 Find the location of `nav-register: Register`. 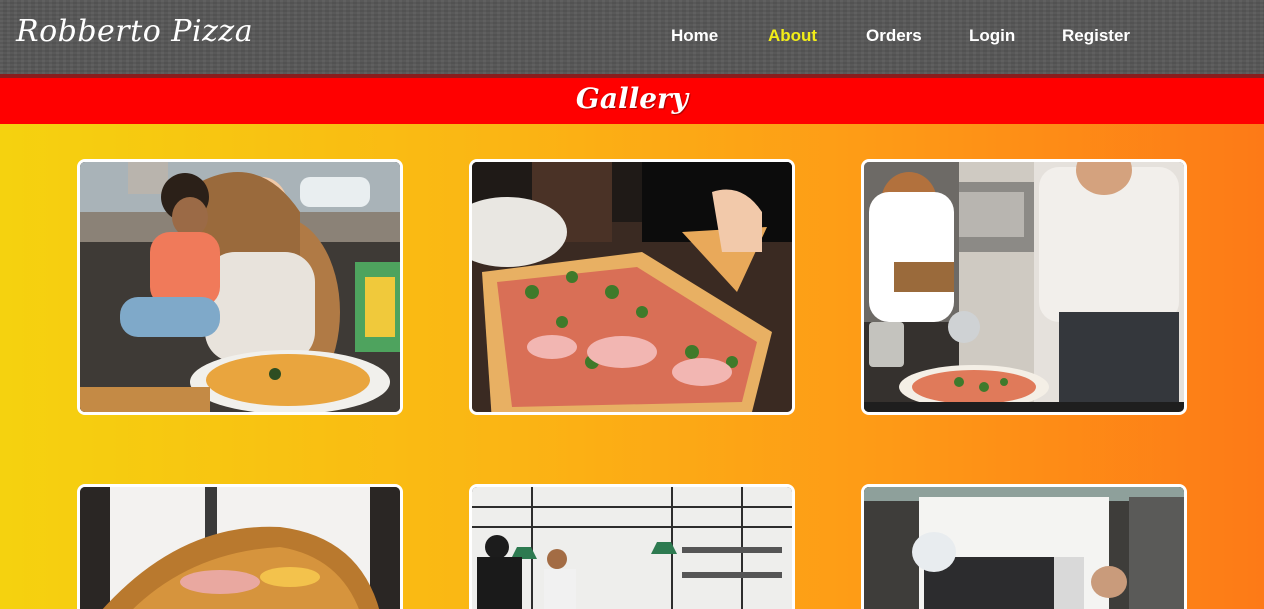

nav-register: Register is located at coordinates (1096, 36).